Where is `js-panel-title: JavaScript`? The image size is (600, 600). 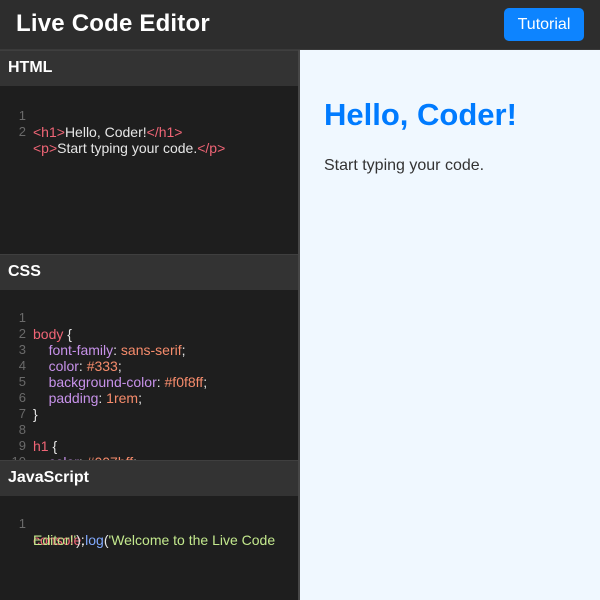
js-panel-title: JavaScript is located at coordinates (48, 477).